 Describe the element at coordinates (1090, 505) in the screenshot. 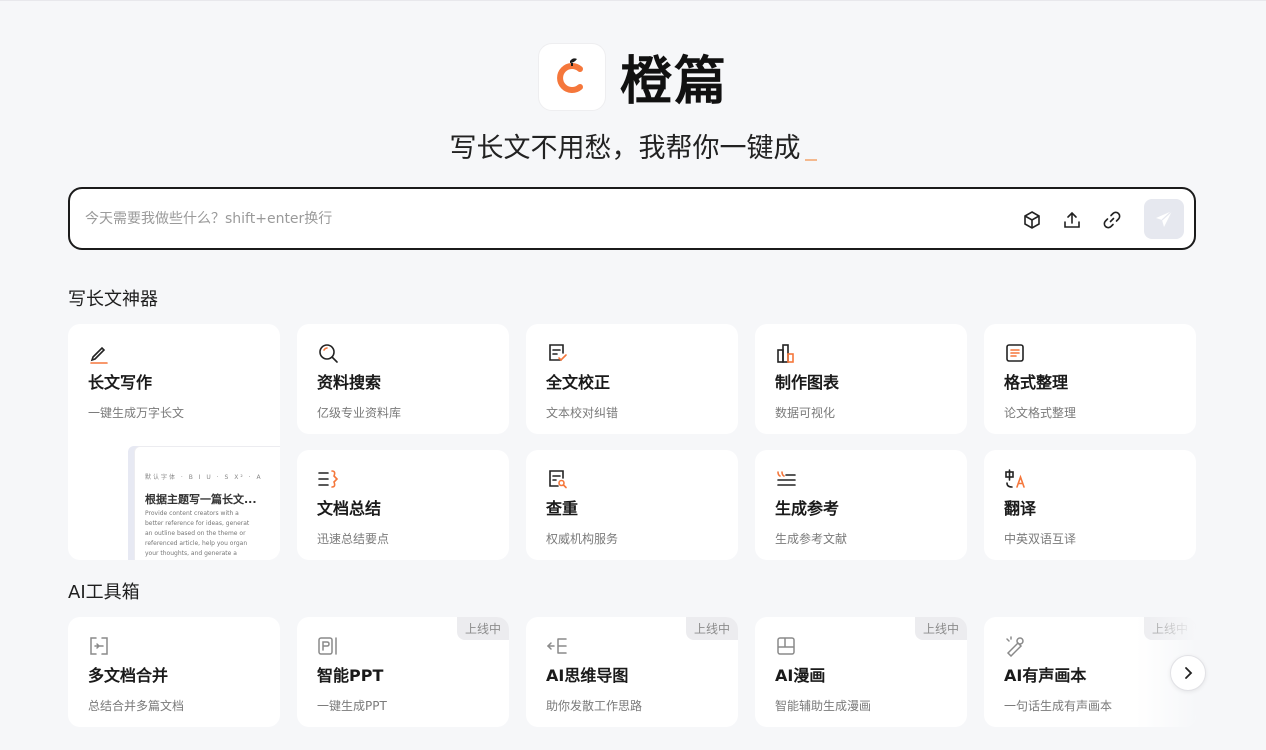

I see `card-translate: 翻译 中英双语互译` at that location.